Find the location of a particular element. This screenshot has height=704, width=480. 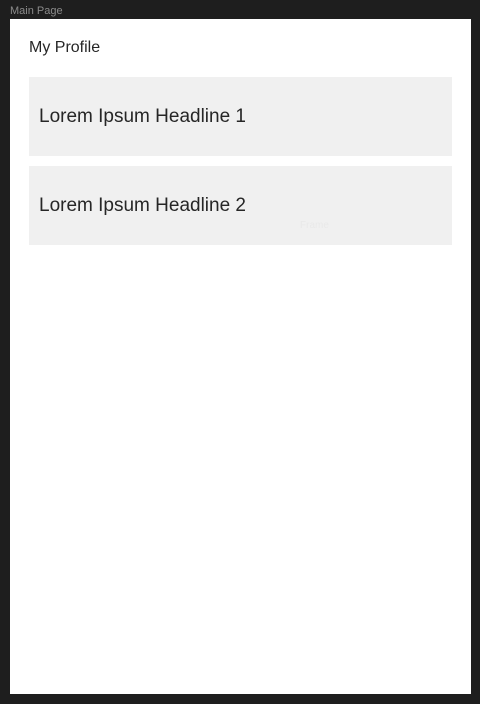

frame-layer-label: Frame is located at coordinates (314, 225).